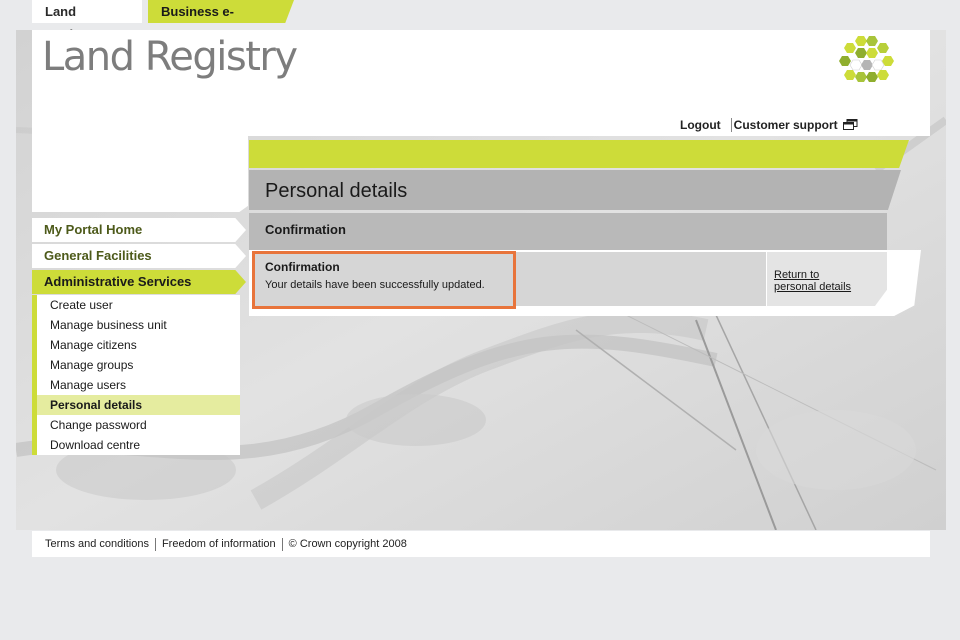 The image size is (960, 640). Describe the element at coordinates (138, 305) in the screenshot. I see `sidebar-subitem-create-user: Create user` at that location.